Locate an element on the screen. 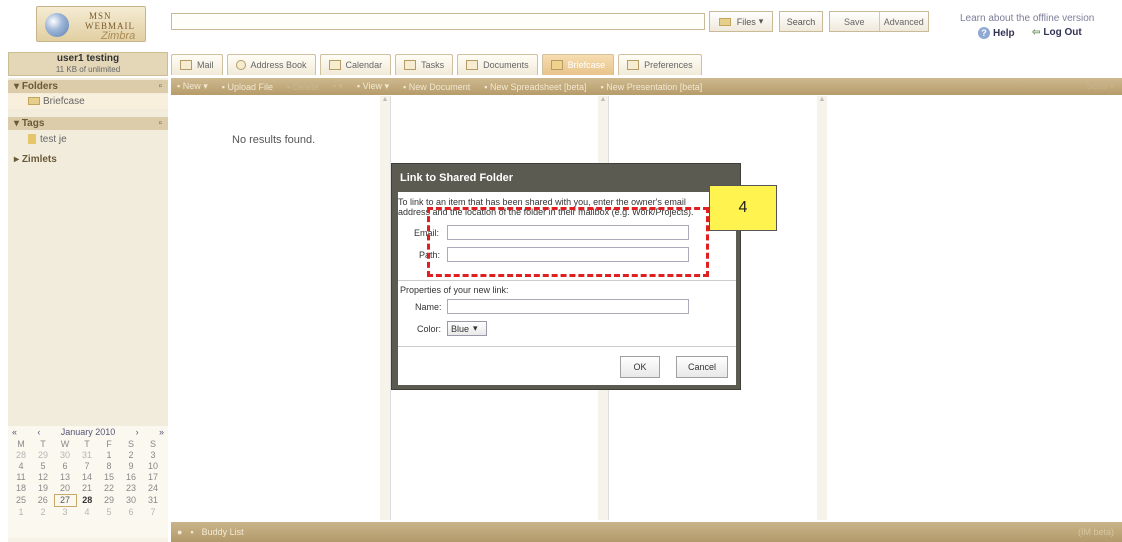 The image size is (1122, 542). calendar-day: 15 is located at coordinates (109, 477).